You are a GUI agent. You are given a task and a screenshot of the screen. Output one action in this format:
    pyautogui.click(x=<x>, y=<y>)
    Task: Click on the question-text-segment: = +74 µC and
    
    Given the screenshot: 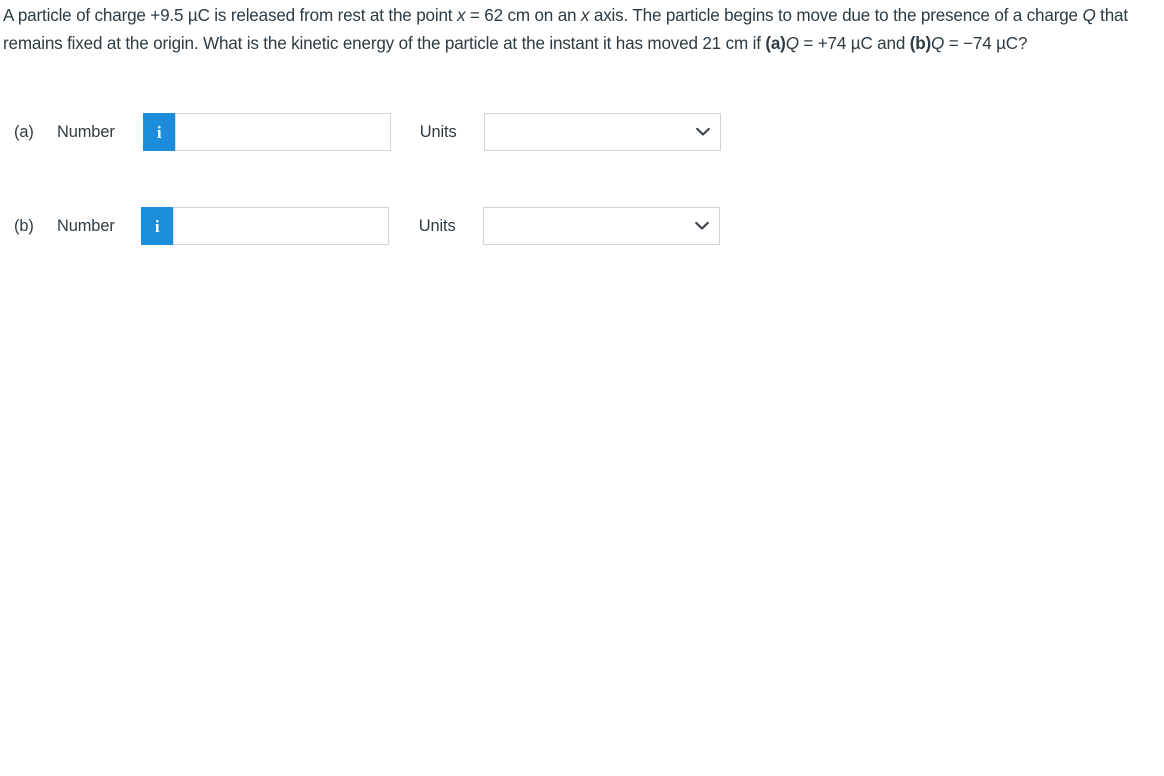 What is the action you would take?
    pyautogui.click(x=854, y=43)
    